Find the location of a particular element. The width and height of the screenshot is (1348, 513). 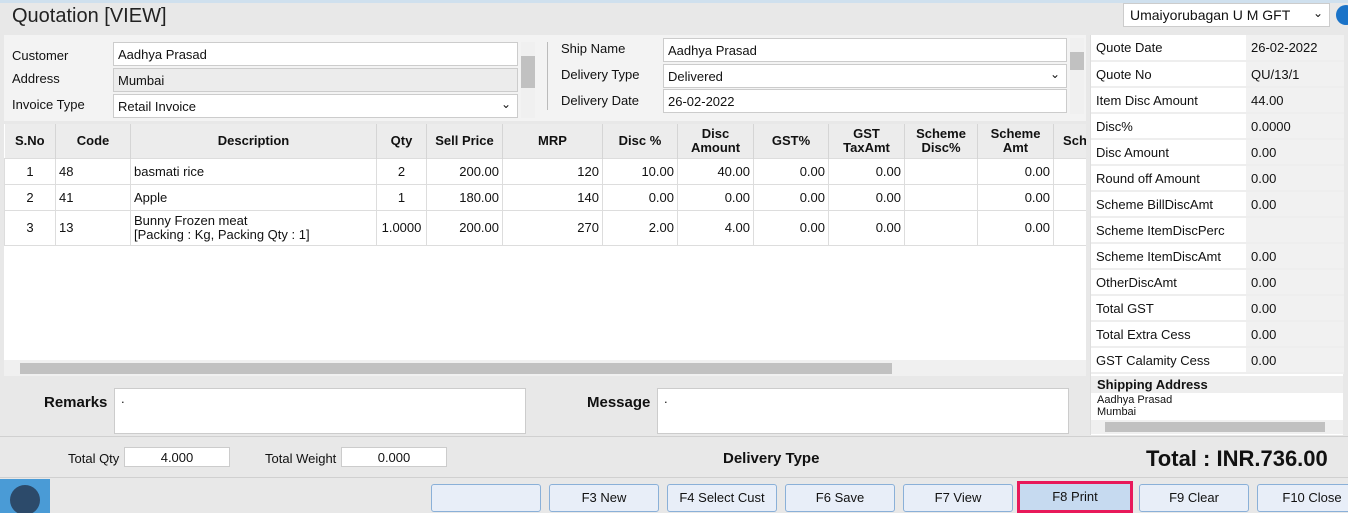

summary-label: OtherDiscAmt is located at coordinates (1168, 282).